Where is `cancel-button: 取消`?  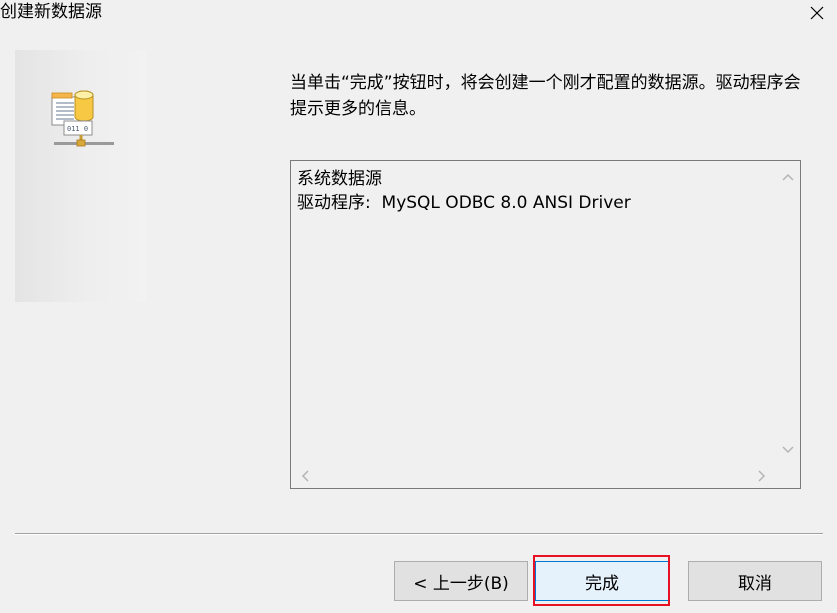
cancel-button: 取消 is located at coordinates (755, 581).